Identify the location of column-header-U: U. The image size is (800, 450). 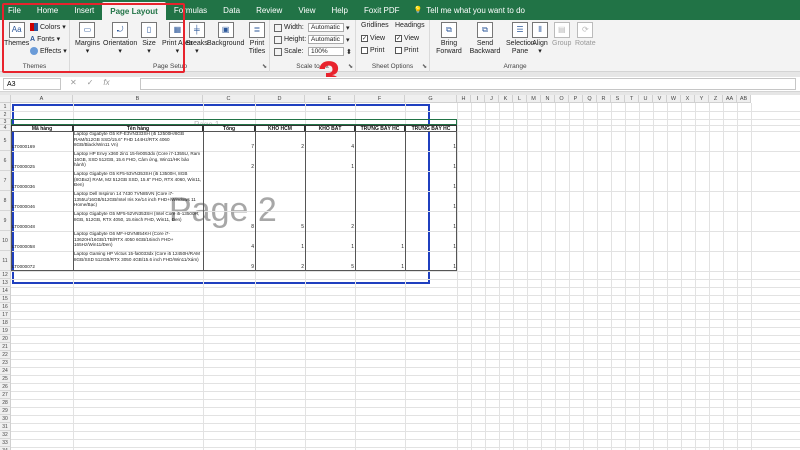
(646, 99).